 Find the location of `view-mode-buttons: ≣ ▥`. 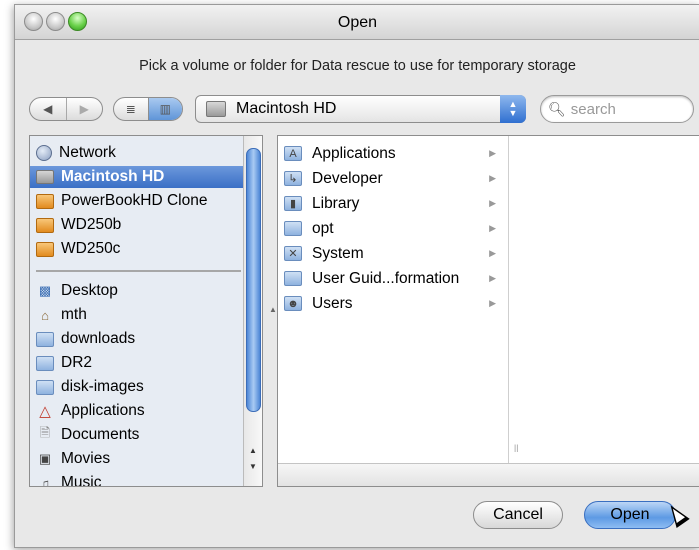

view-mode-buttons: ≣ ▥ is located at coordinates (148, 109).